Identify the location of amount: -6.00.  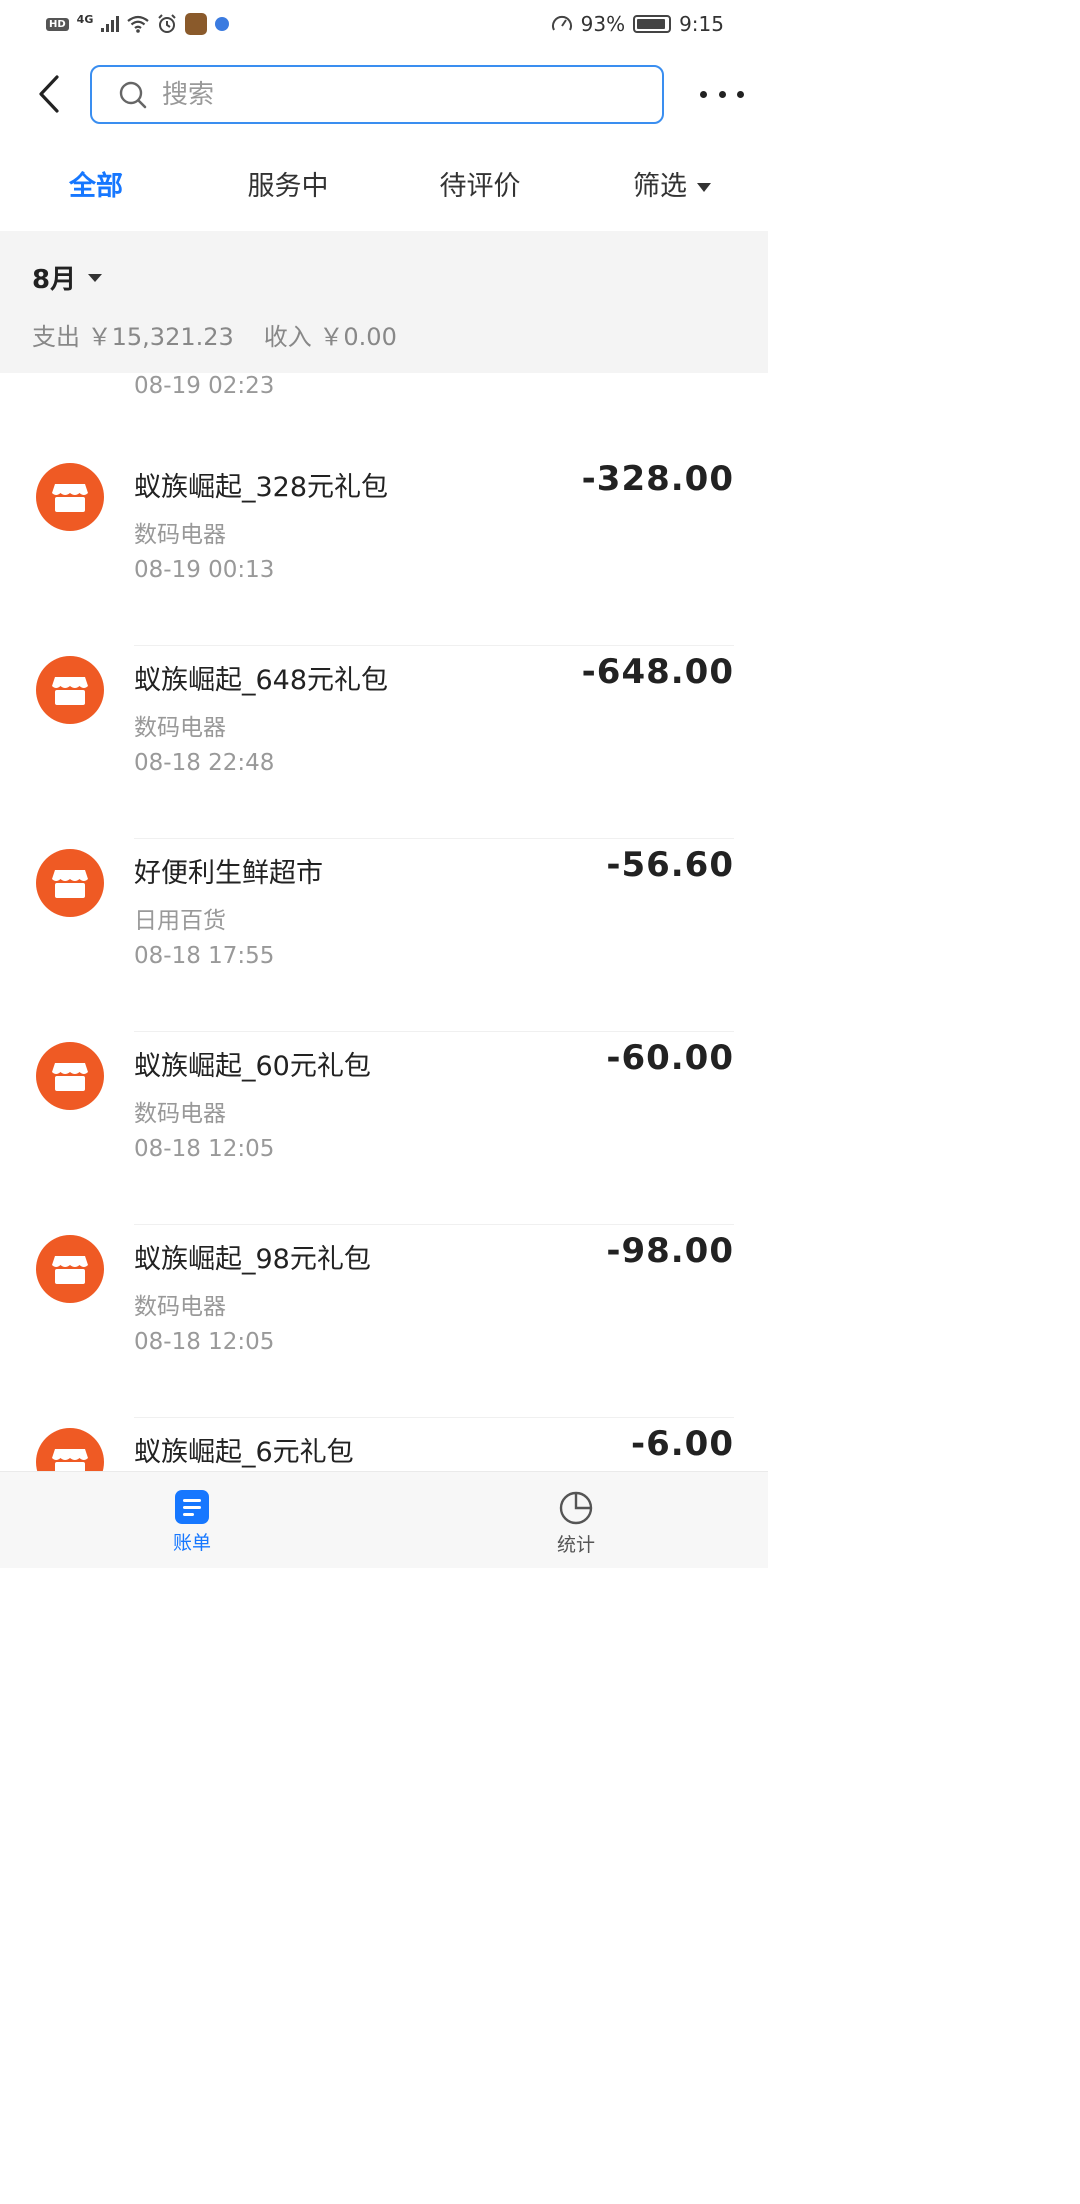
(682, 1444).